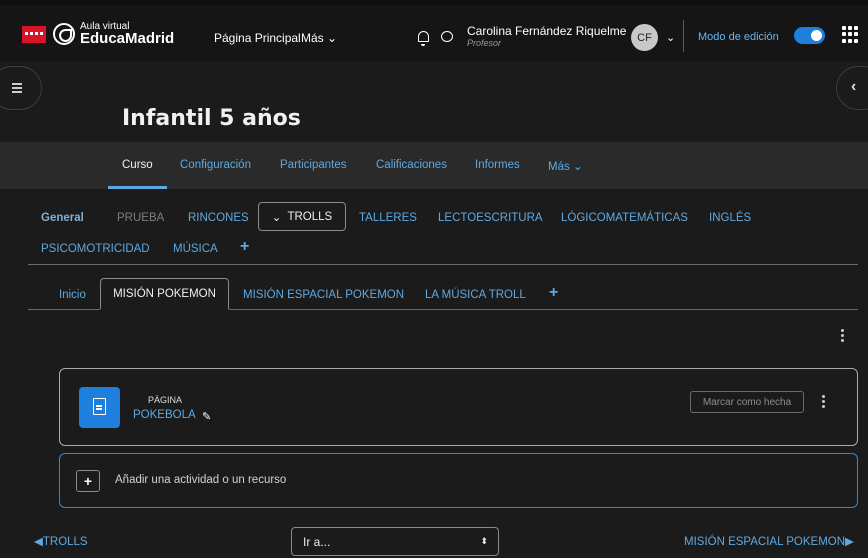 This screenshot has height=558, width=868. What do you see at coordinates (543, 309) in the screenshot?
I see `subtabs-divider-right` at bounding box center [543, 309].